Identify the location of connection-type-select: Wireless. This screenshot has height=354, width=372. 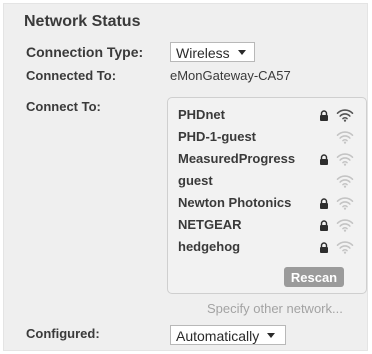
(212, 52).